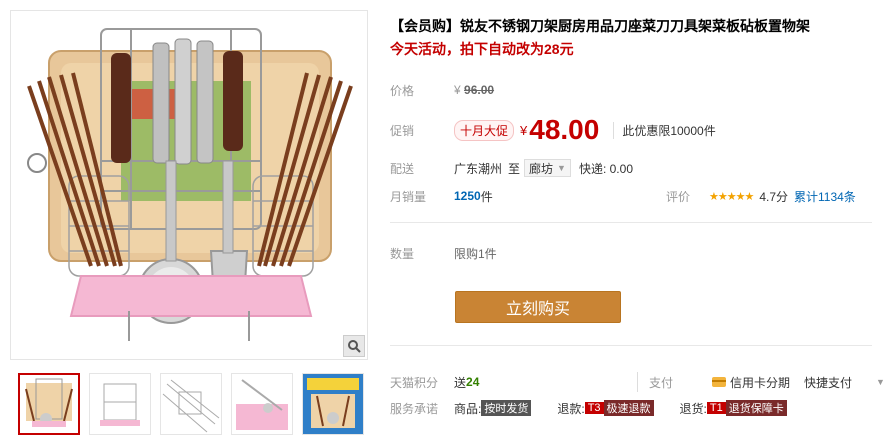  What do you see at coordinates (468, 408) in the screenshot?
I see `service-goods-label: 商品:` at bounding box center [468, 408].